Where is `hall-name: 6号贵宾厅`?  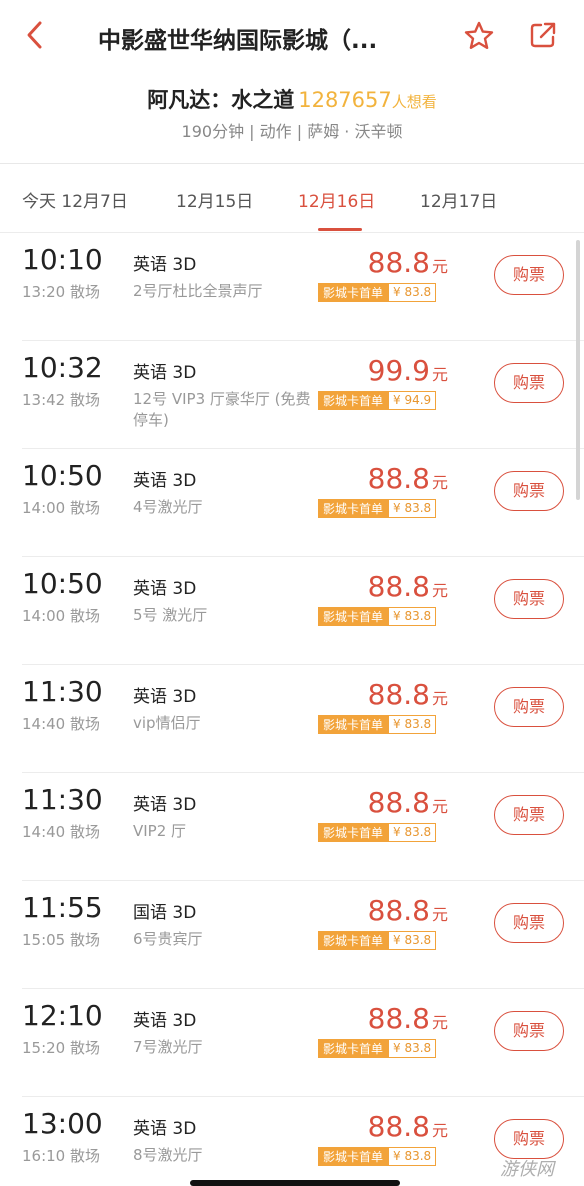
hall-name: 6号贵宾厅 is located at coordinates (168, 939).